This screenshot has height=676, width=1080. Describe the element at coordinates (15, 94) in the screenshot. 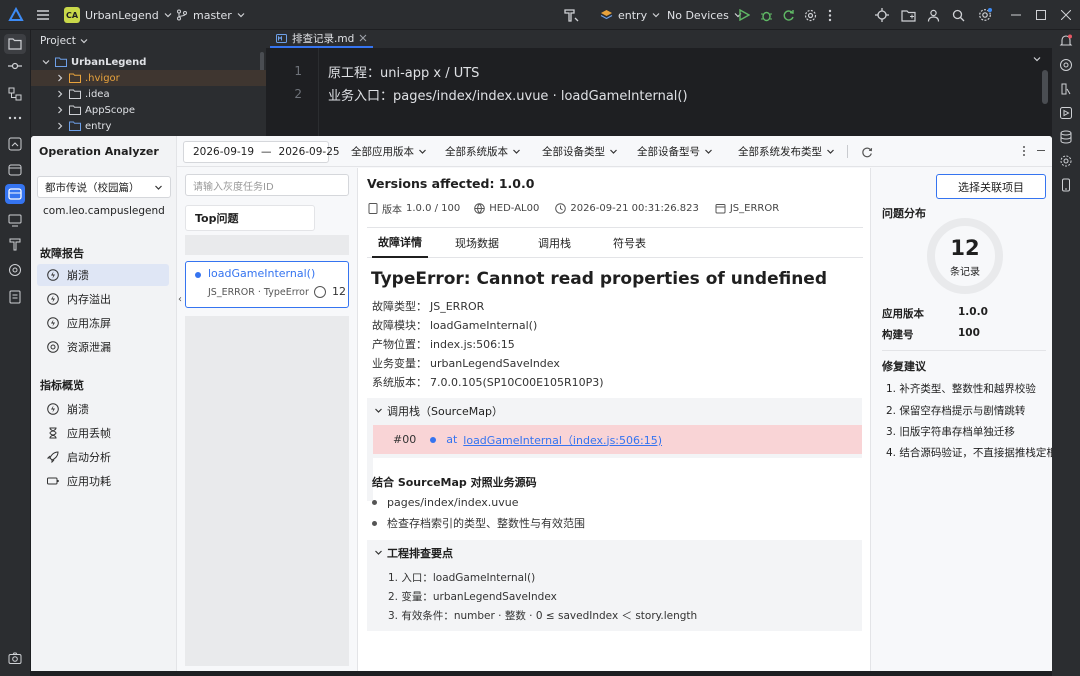

I see `structure-icon` at that location.